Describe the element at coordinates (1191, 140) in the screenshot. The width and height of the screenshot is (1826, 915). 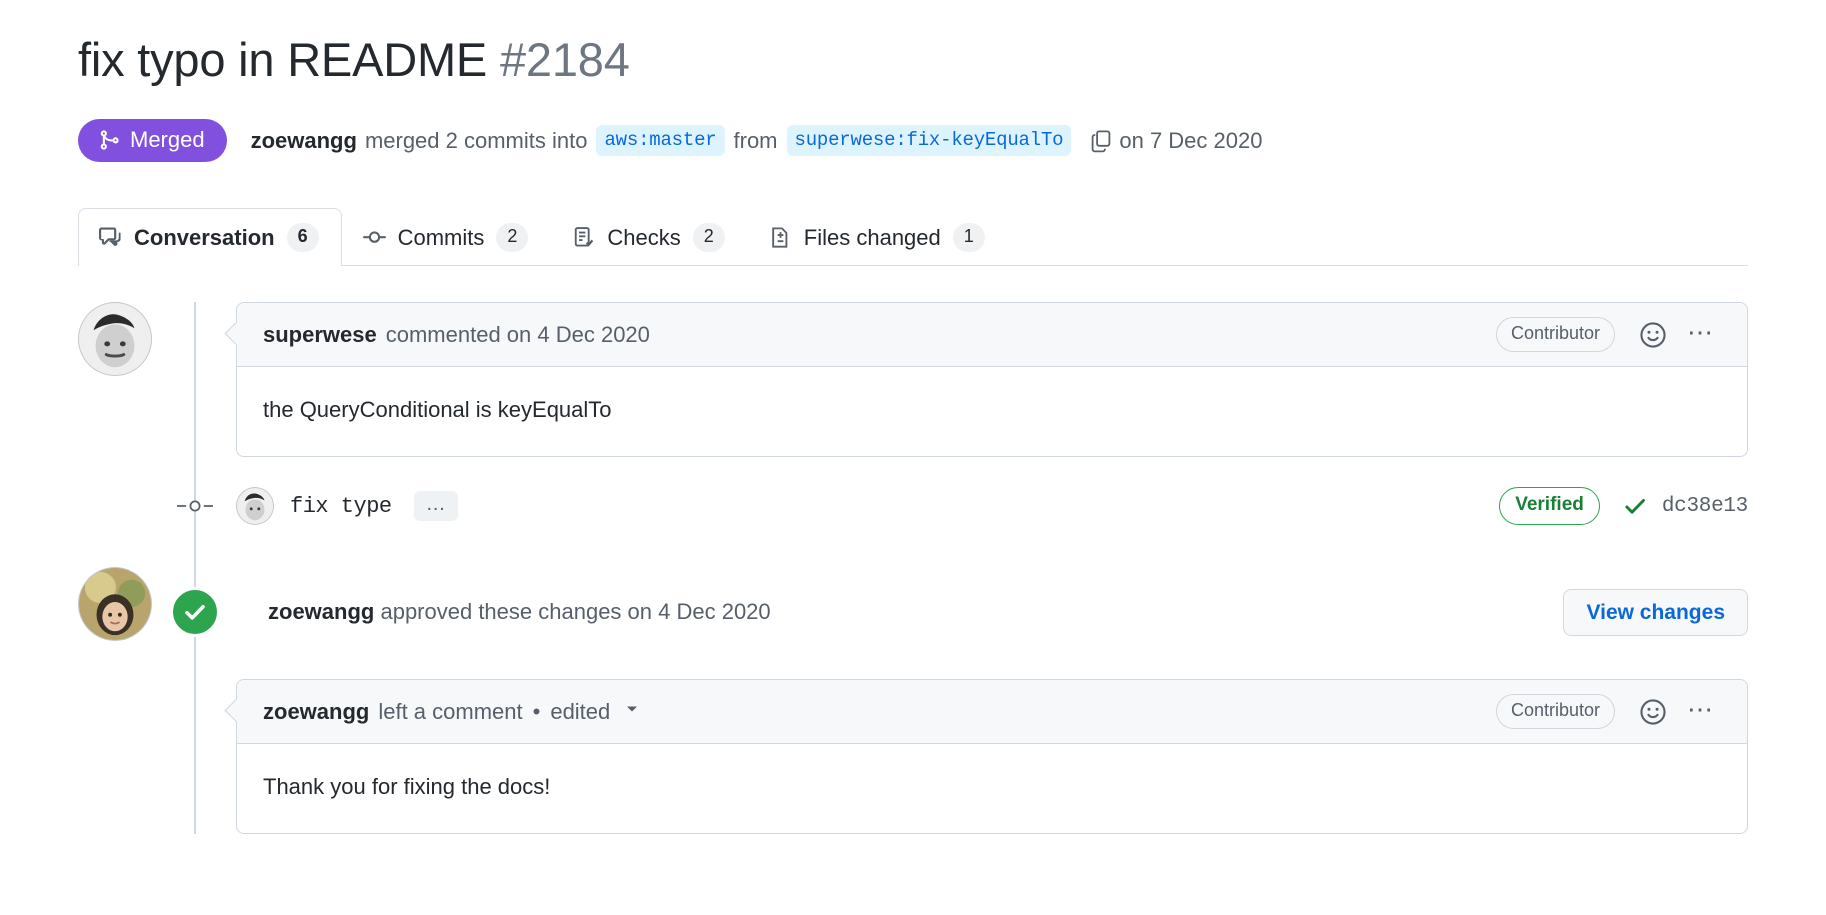
I see `merged-date: on 7 Dec 2020` at that location.